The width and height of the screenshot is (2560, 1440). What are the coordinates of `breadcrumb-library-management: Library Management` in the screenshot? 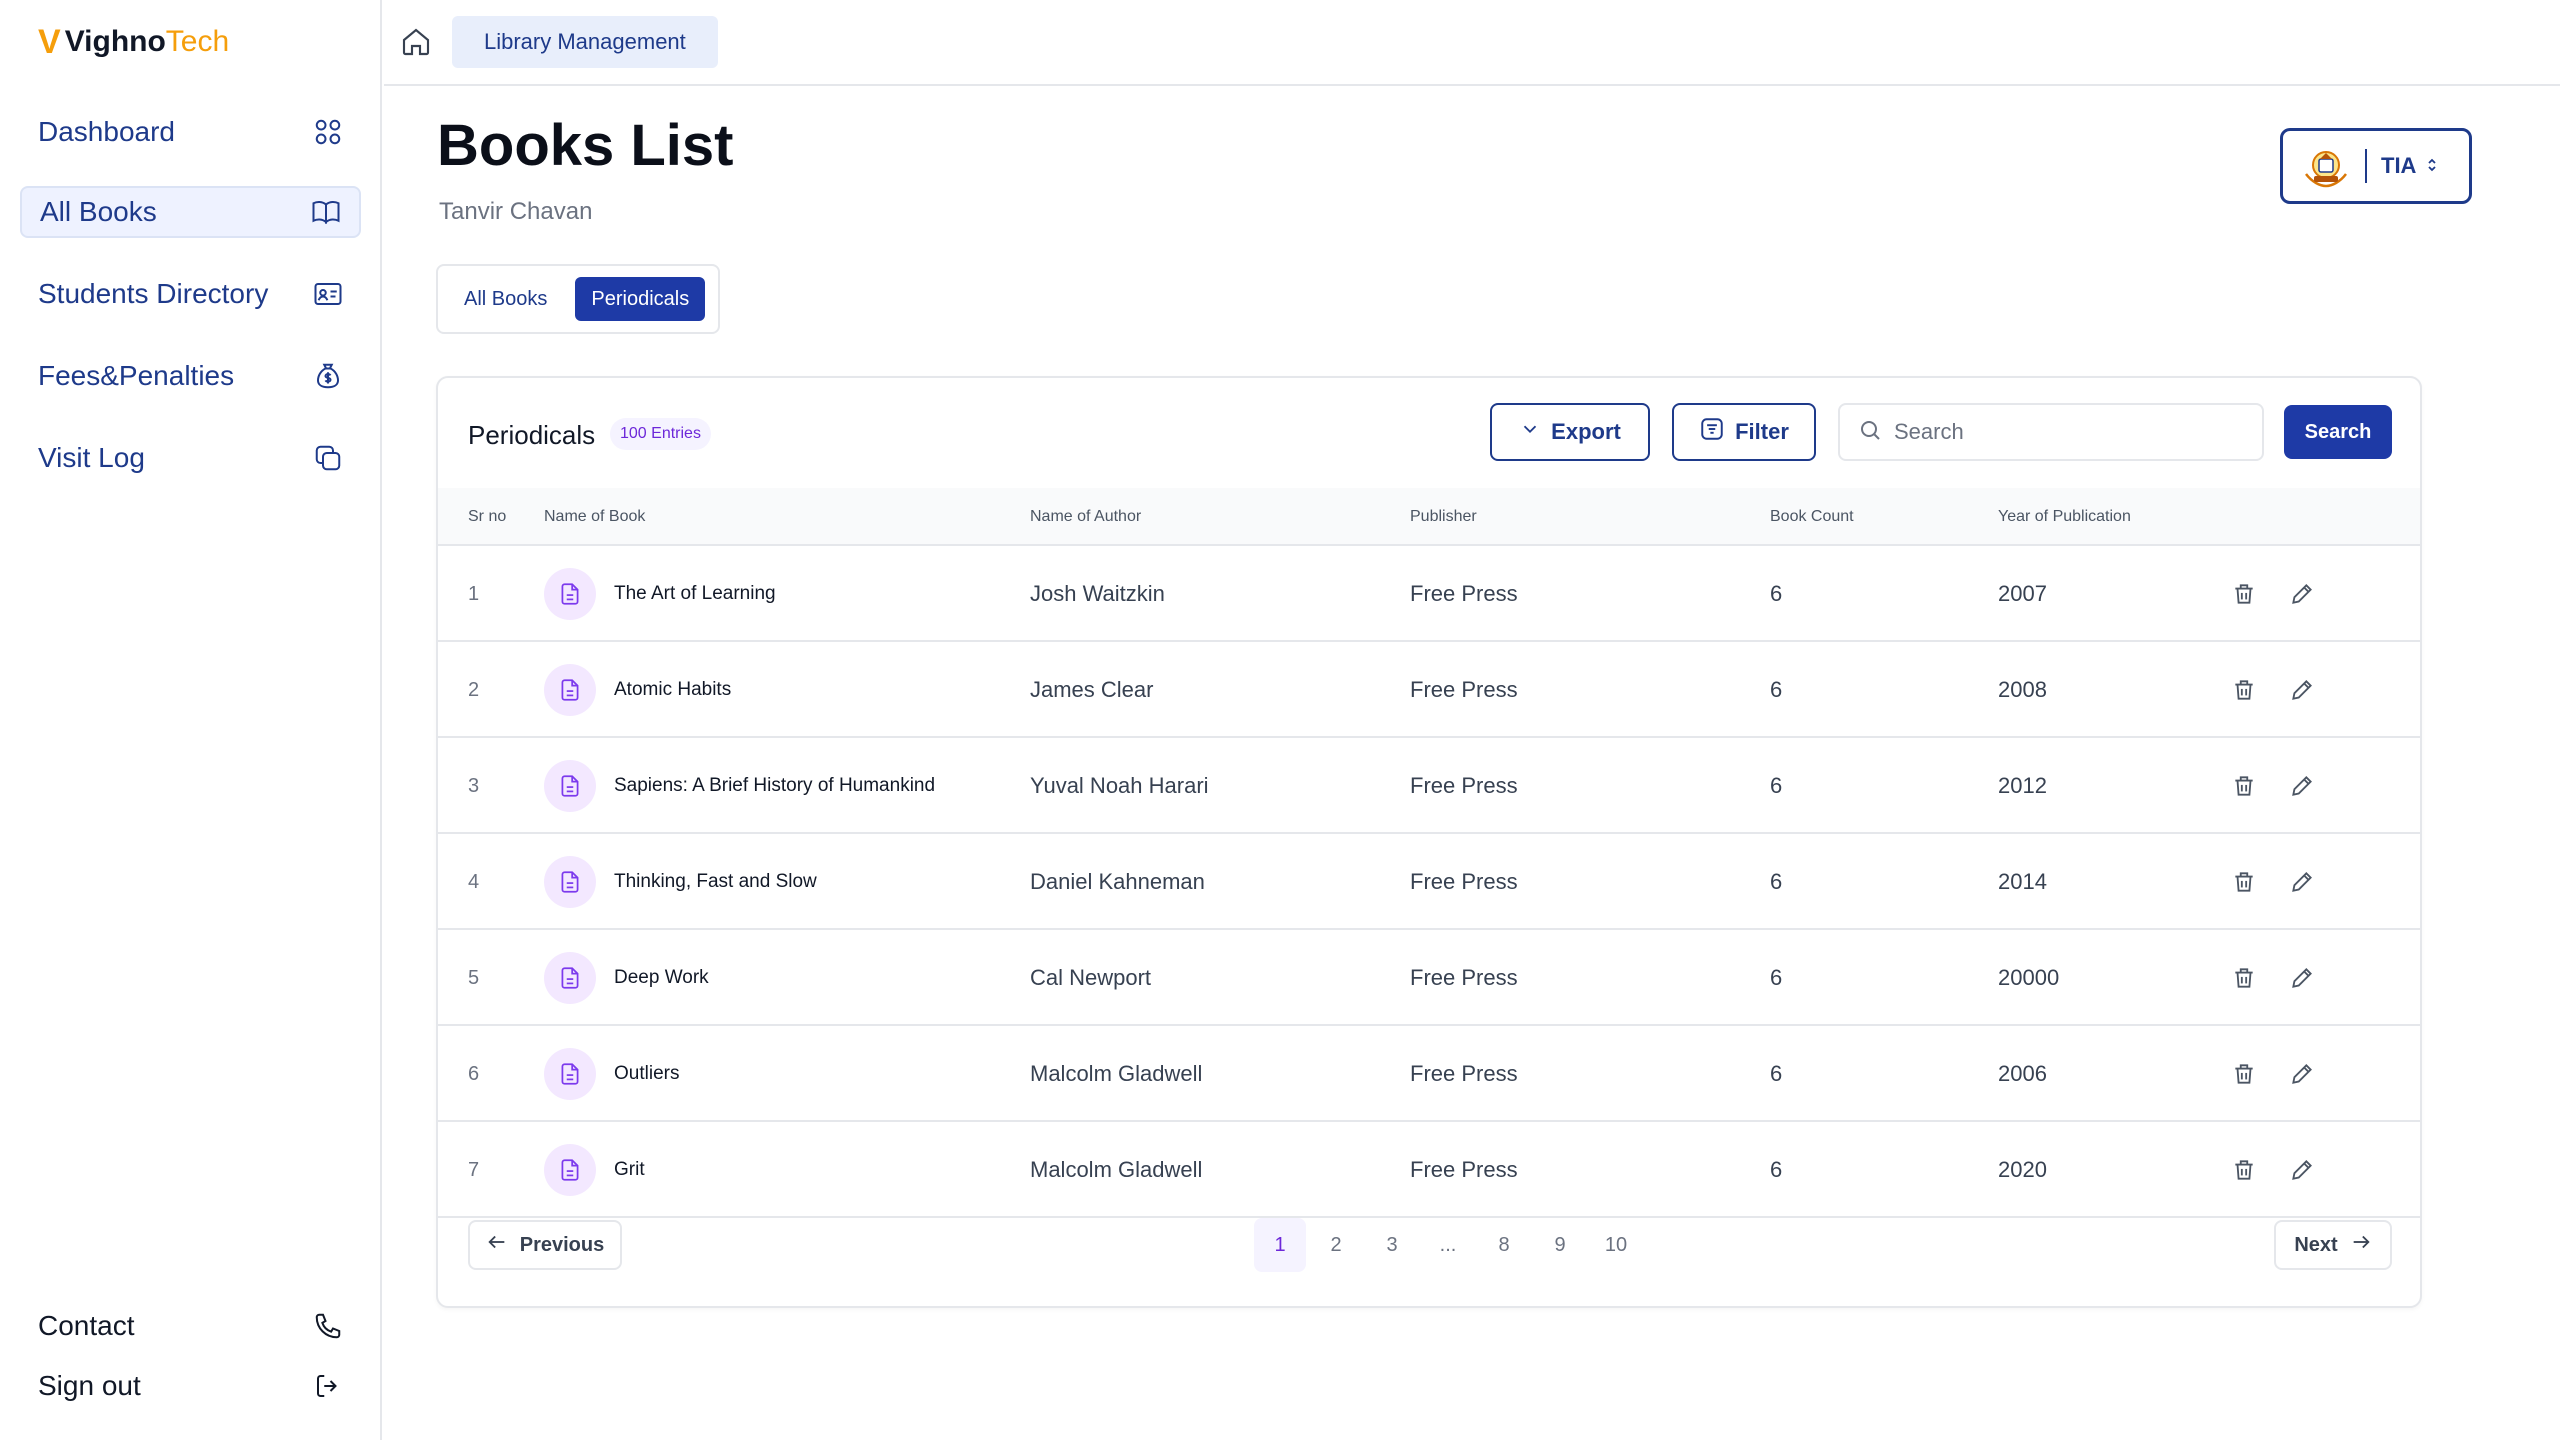 It's located at (585, 42).